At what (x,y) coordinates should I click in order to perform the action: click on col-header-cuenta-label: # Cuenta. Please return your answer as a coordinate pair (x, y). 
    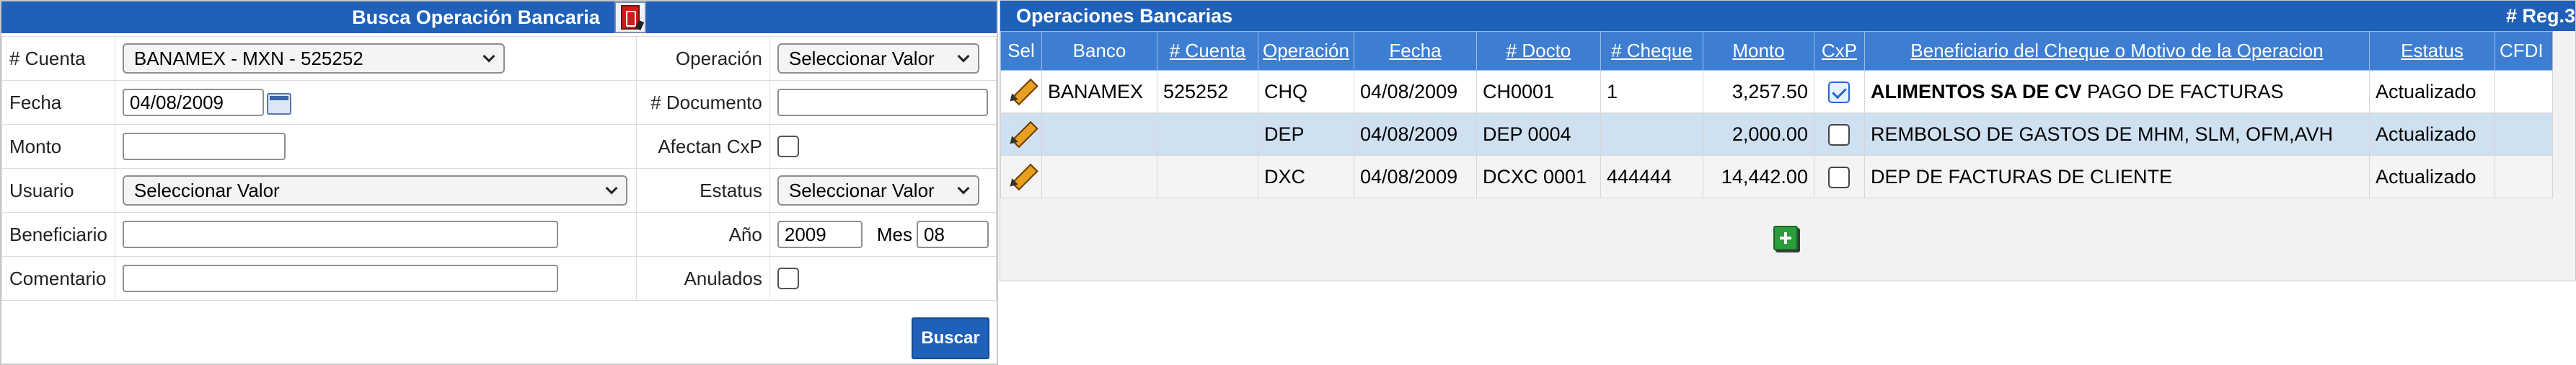
    Looking at the image, I should click on (1207, 51).